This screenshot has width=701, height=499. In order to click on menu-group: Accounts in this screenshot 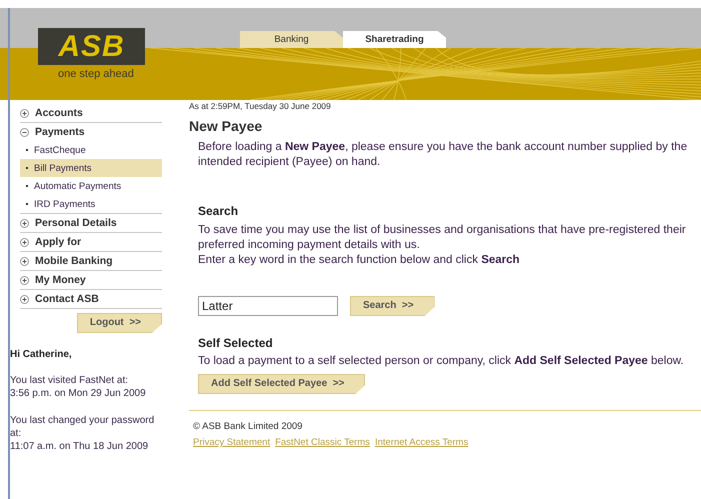, I will do `click(91, 113)`.